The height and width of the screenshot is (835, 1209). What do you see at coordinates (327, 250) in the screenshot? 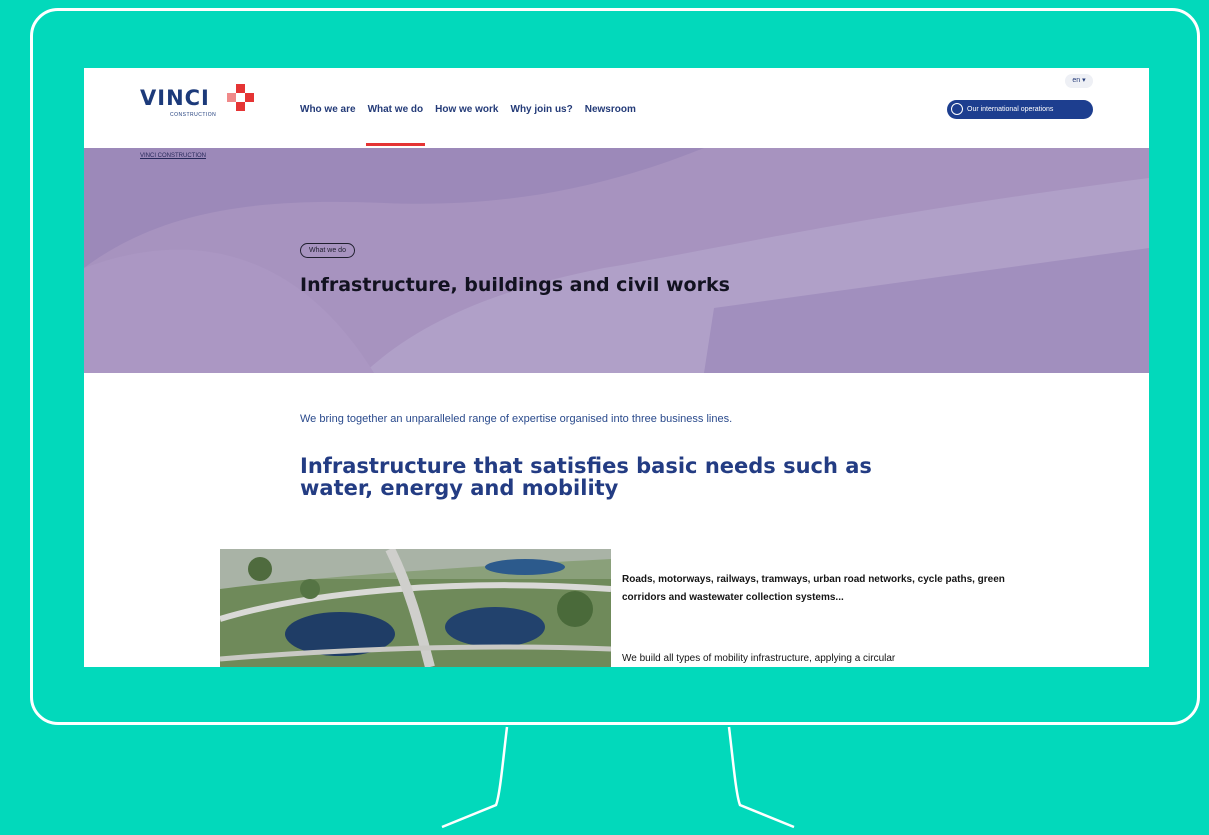
I see `section-tag: What we do` at bounding box center [327, 250].